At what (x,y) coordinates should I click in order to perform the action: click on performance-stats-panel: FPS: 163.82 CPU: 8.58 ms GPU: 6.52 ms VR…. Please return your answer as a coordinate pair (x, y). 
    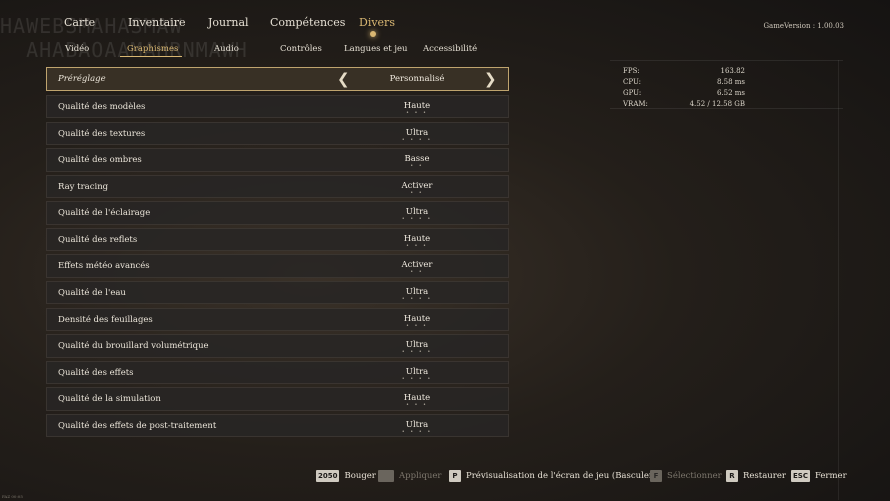
    Looking at the image, I should click on (726, 84).